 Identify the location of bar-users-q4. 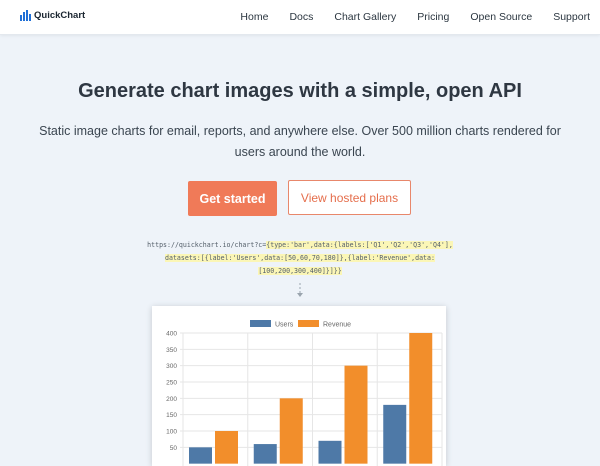
(395, 434).